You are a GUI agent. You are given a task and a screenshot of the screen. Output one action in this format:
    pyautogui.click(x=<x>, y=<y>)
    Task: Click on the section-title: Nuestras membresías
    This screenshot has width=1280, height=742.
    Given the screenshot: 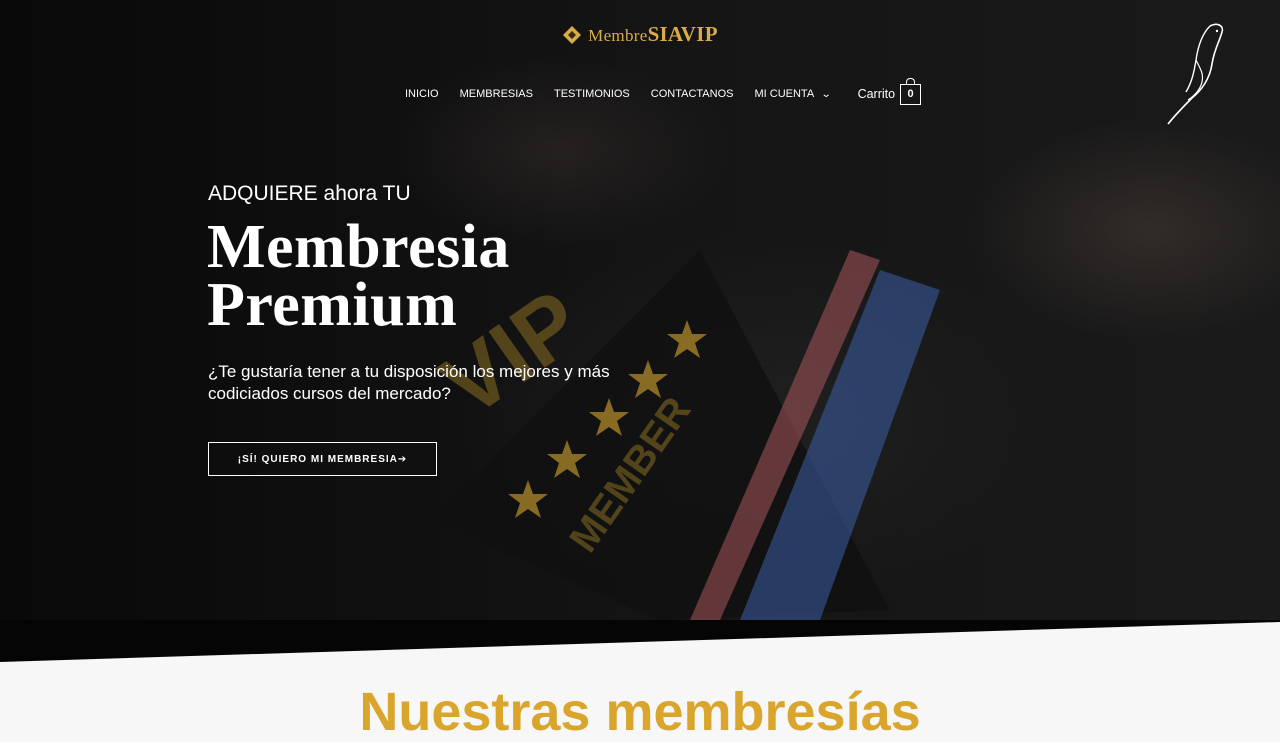 What is the action you would take?
    pyautogui.click(x=640, y=712)
    